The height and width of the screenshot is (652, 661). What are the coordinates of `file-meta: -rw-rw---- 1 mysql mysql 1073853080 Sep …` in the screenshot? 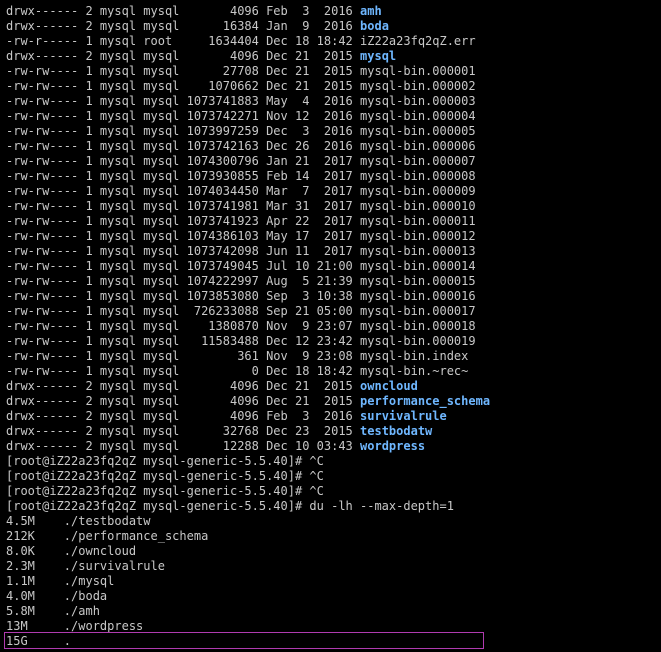 It's located at (183, 296).